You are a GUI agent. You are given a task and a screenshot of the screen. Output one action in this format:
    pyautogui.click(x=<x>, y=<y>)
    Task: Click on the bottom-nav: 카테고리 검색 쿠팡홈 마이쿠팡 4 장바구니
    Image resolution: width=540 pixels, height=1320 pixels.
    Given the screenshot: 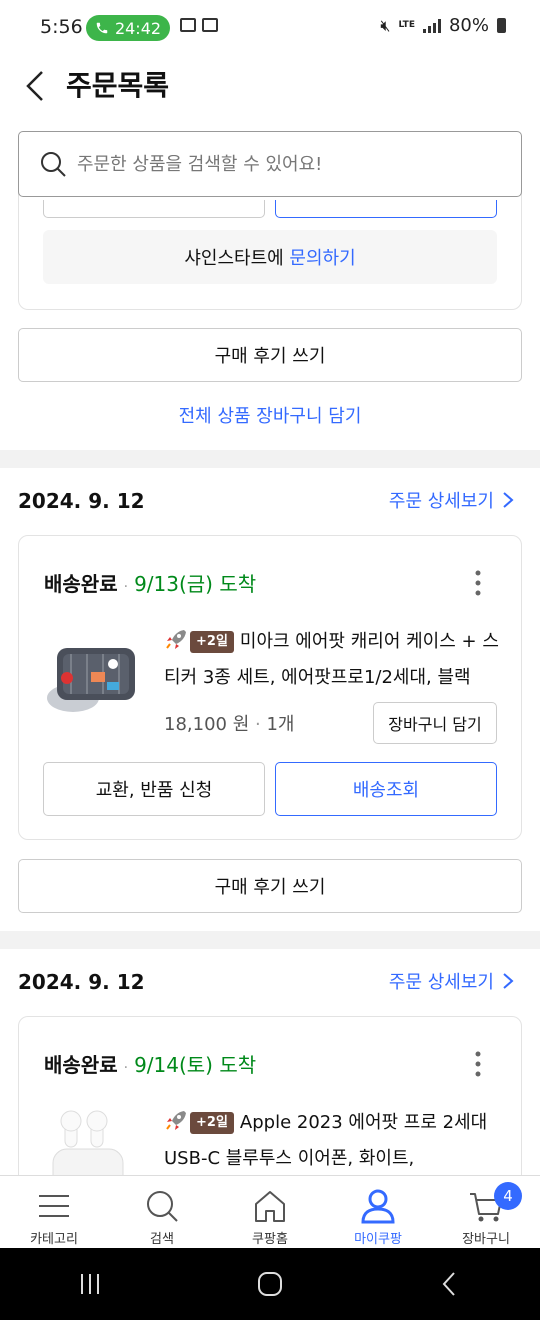 What is the action you would take?
    pyautogui.click(x=270, y=1211)
    